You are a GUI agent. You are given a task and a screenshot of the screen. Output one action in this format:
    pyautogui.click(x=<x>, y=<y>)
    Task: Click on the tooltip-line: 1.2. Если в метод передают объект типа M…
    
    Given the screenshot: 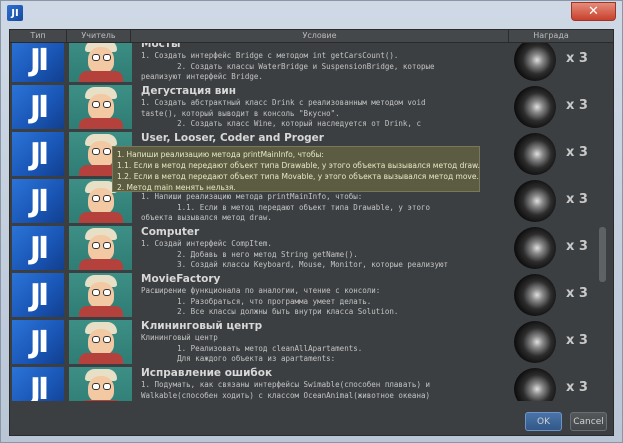 What is the action you would take?
    pyautogui.click(x=298, y=176)
    